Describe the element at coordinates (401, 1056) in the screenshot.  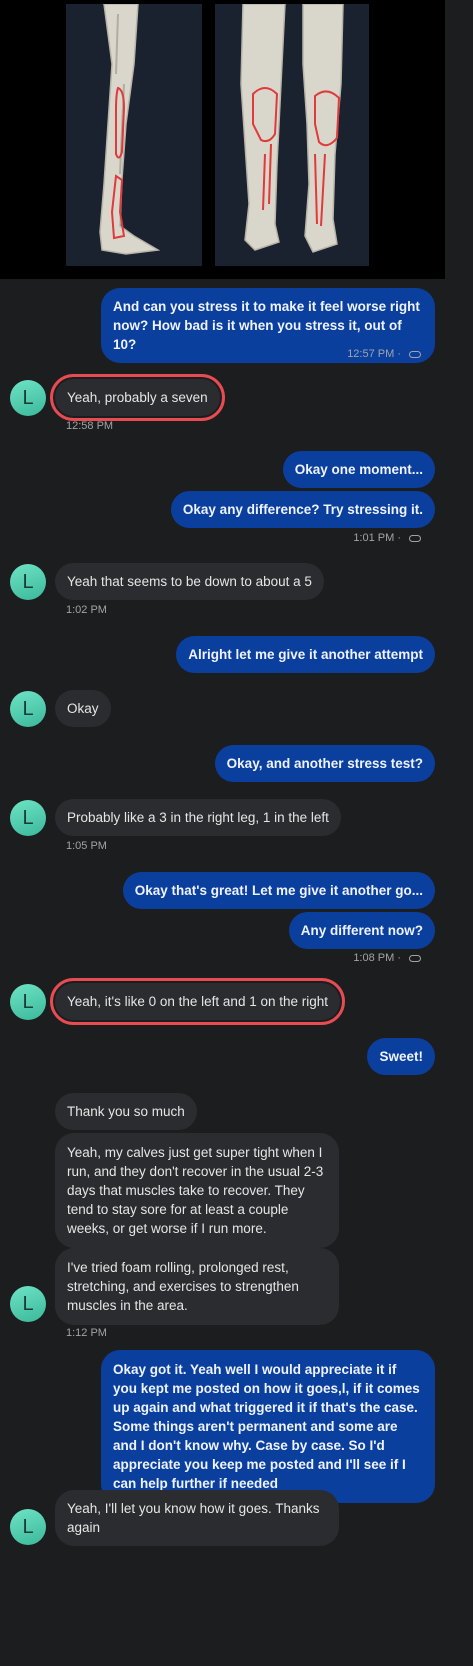
I see `message-out-8: Sweet!` at that location.